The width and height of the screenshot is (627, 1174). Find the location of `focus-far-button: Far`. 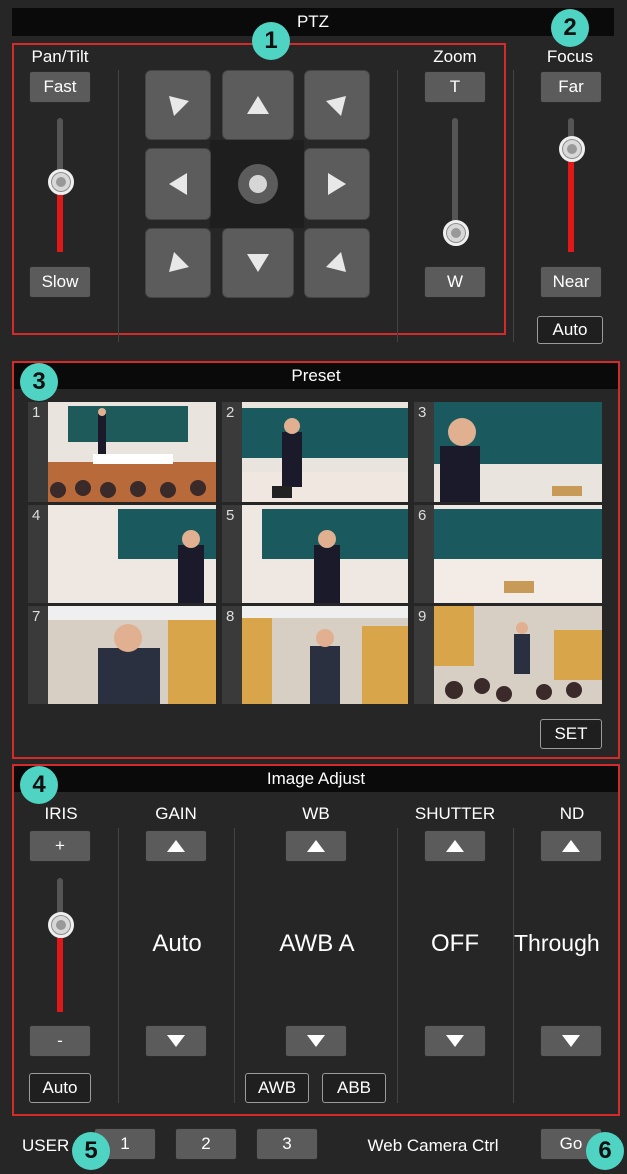

focus-far-button: Far is located at coordinates (571, 87).